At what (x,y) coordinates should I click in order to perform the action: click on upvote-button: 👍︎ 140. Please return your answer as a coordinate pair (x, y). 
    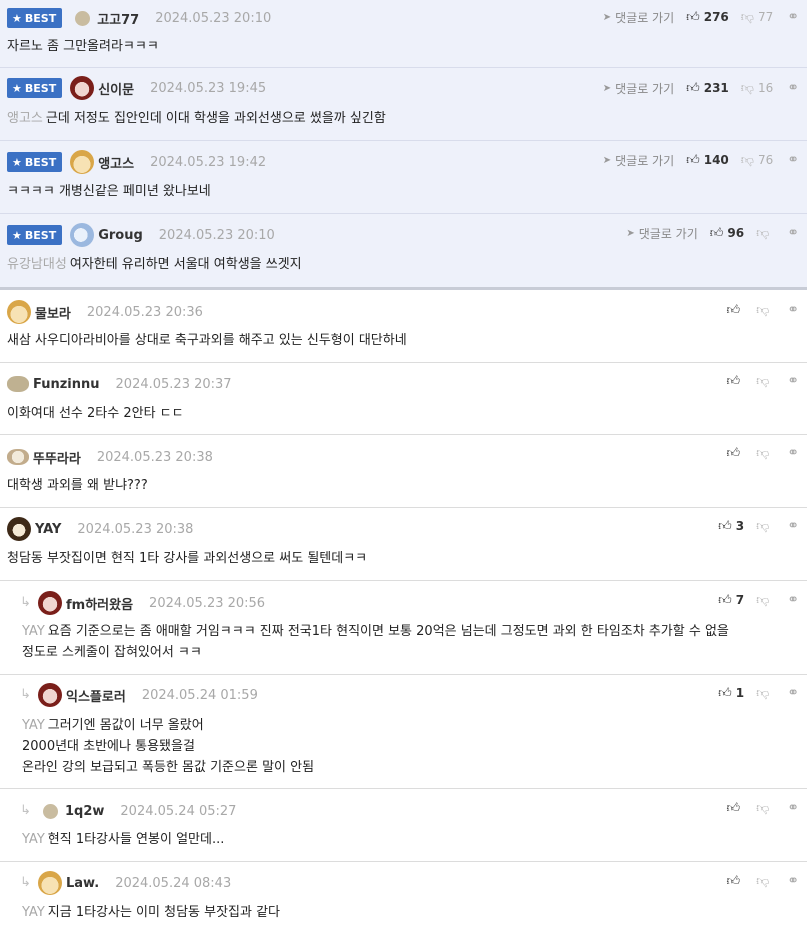
    Looking at the image, I should click on (707, 160).